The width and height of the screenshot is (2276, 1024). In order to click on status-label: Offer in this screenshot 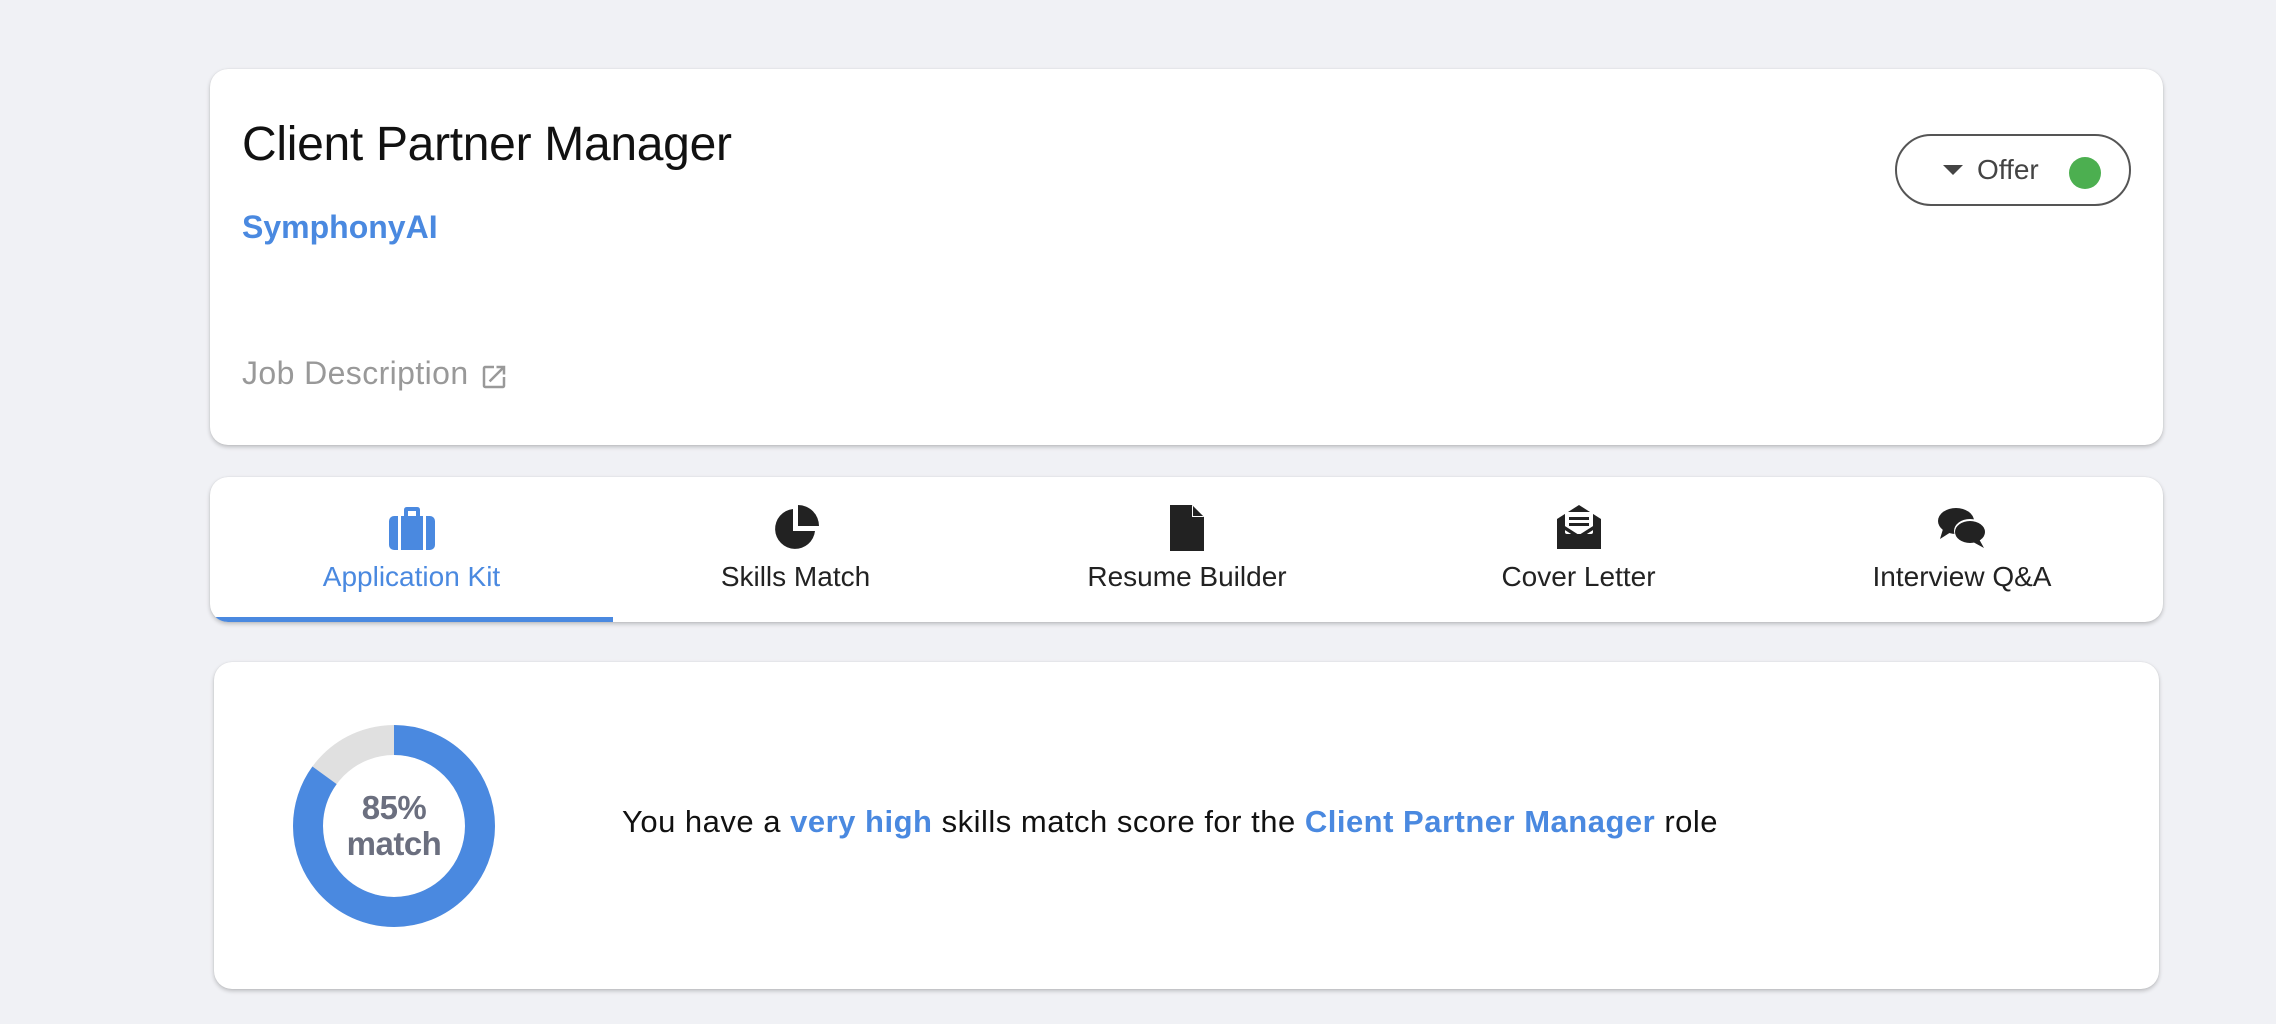, I will do `click(2008, 169)`.